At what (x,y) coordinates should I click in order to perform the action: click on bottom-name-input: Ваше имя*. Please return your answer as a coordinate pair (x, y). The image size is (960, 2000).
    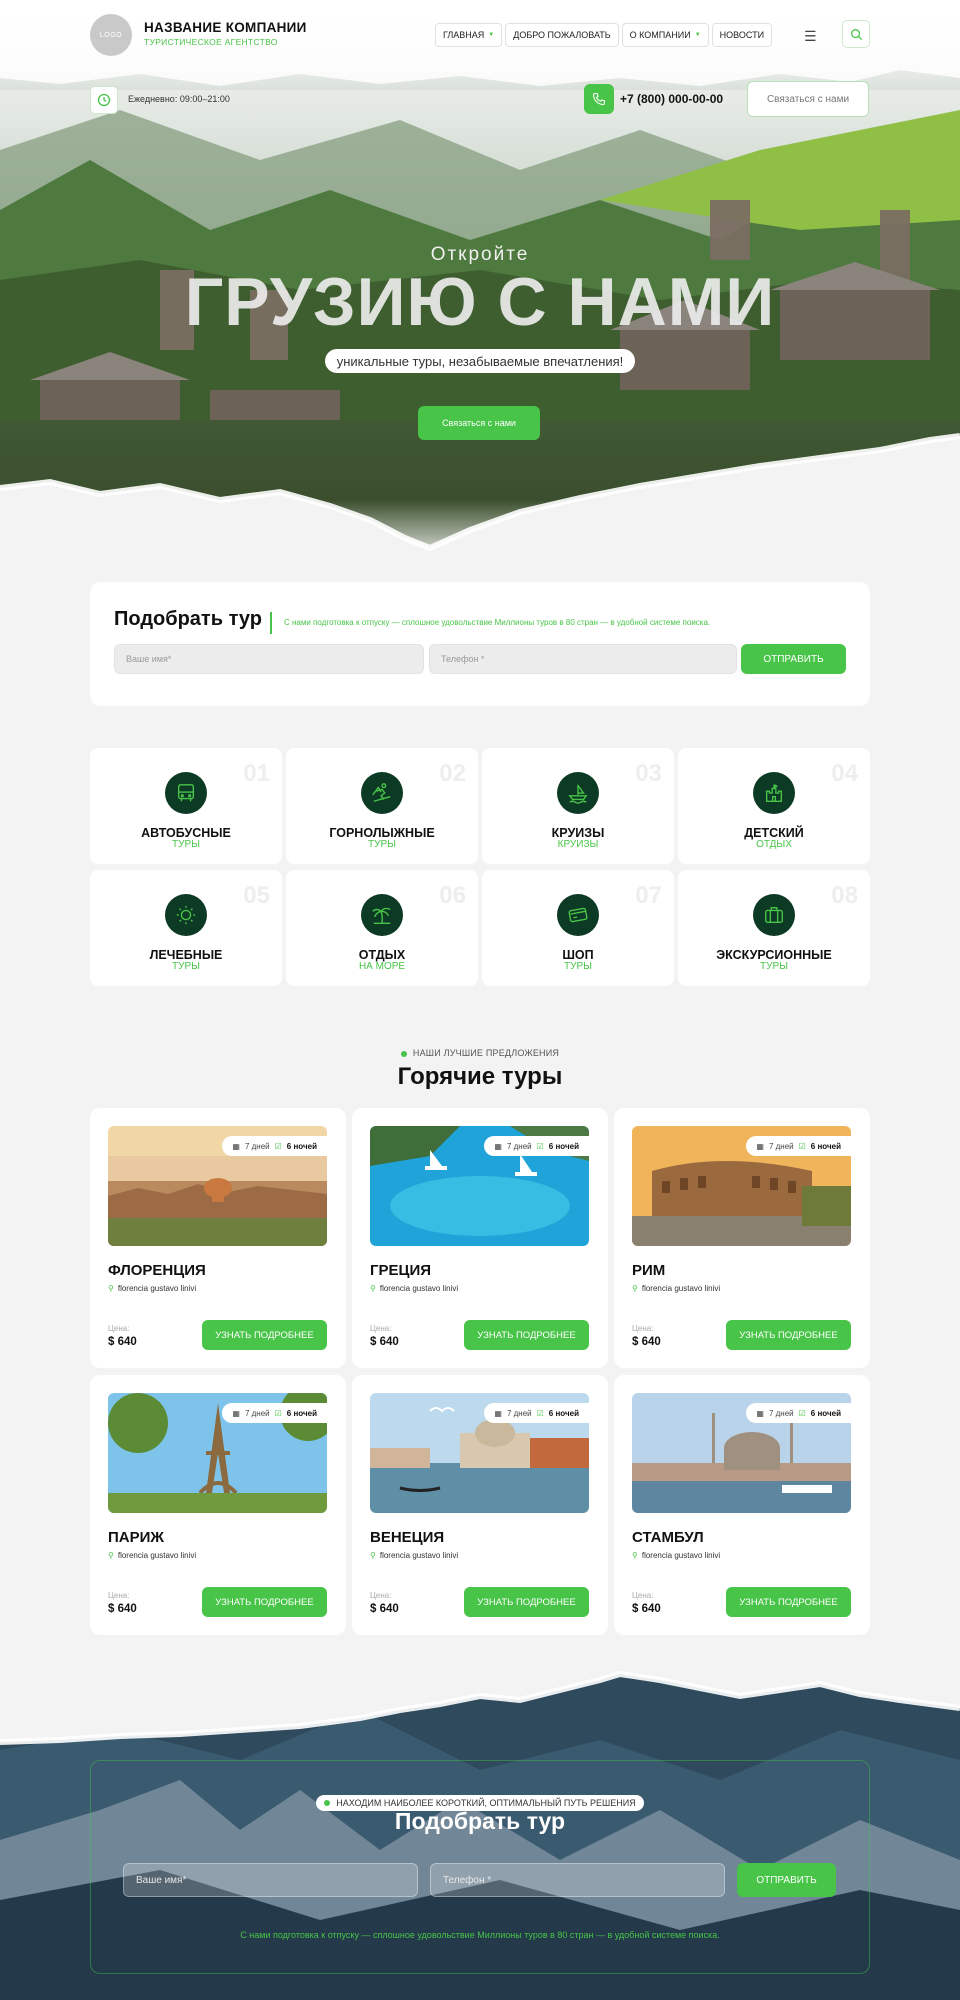
    Looking at the image, I should click on (270, 1880).